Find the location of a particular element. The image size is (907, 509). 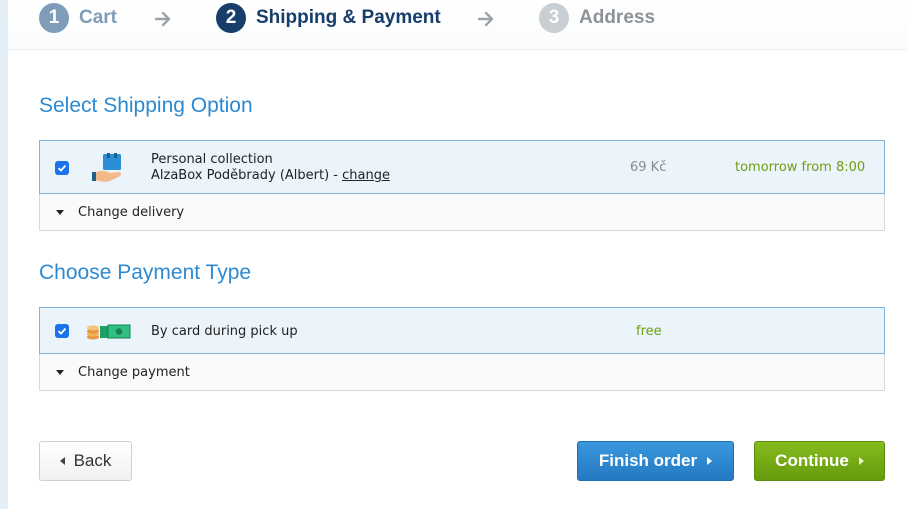

shipping-location: AlzaBox Poděbrady (Albert) - change is located at coordinates (270, 175).